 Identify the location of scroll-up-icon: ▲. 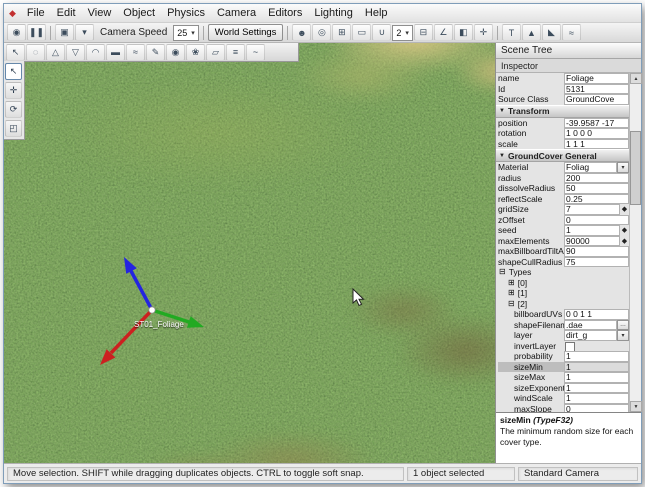
(636, 78).